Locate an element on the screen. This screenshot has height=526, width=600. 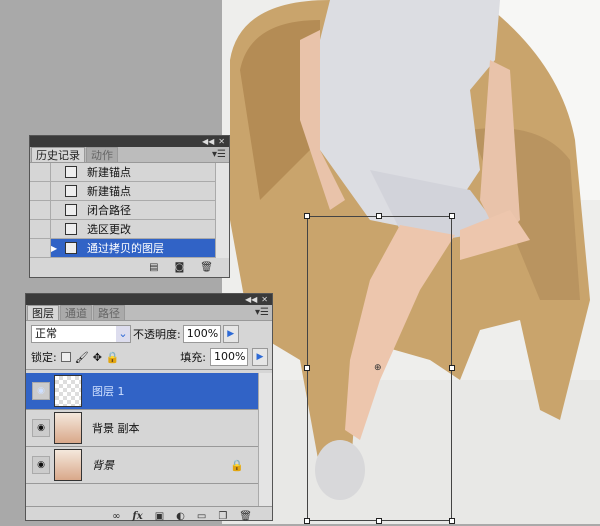
layer-name: 图层 1 is located at coordinates (108, 391).